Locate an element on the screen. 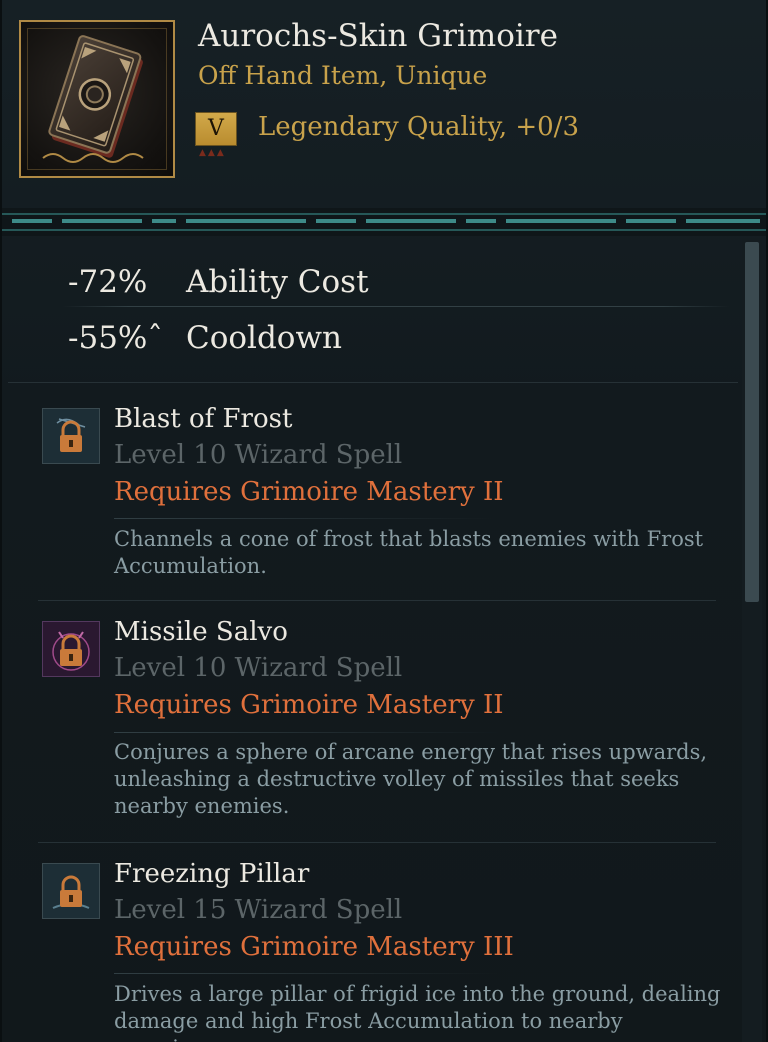  frost-lock-icon is located at coordinates (71, 436).